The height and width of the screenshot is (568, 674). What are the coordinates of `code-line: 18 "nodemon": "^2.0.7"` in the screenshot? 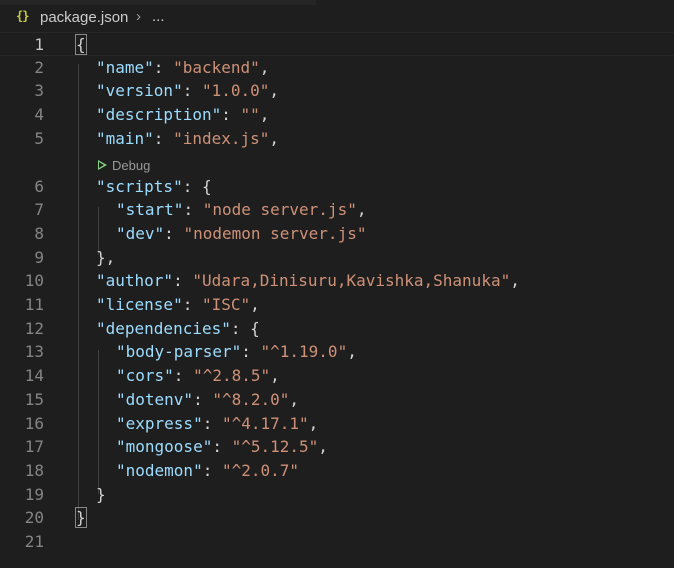 It's located at (337, 471).